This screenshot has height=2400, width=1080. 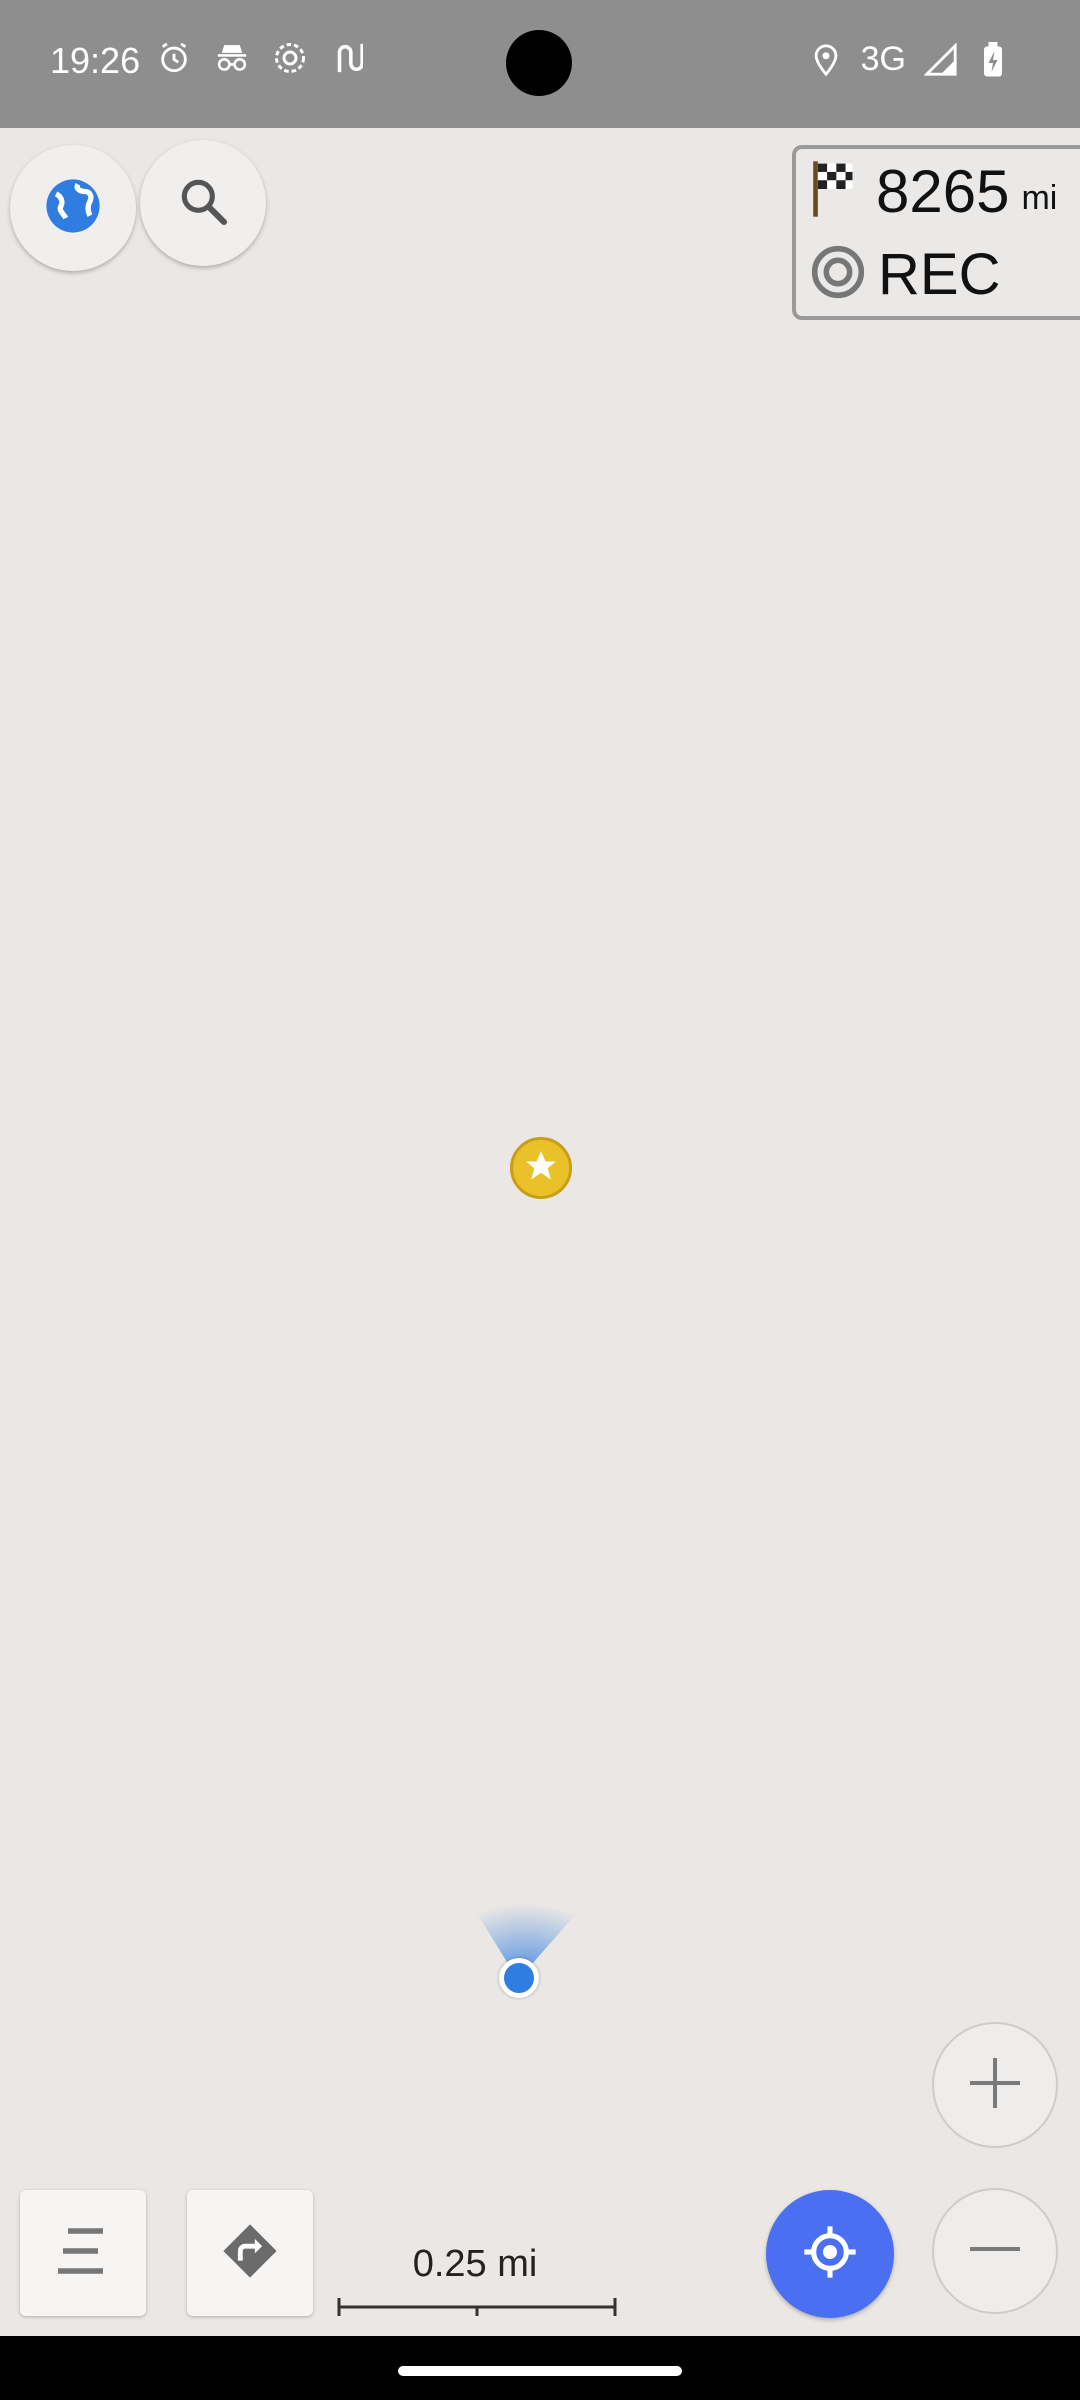 I want to click on zoom-out-button, so click(x=995, y=2251).